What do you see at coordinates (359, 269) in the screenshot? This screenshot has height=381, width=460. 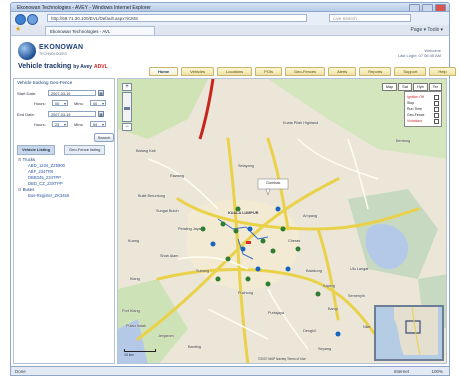 I see `map-label: Ulu Langat` at bounding box center [359, 269].